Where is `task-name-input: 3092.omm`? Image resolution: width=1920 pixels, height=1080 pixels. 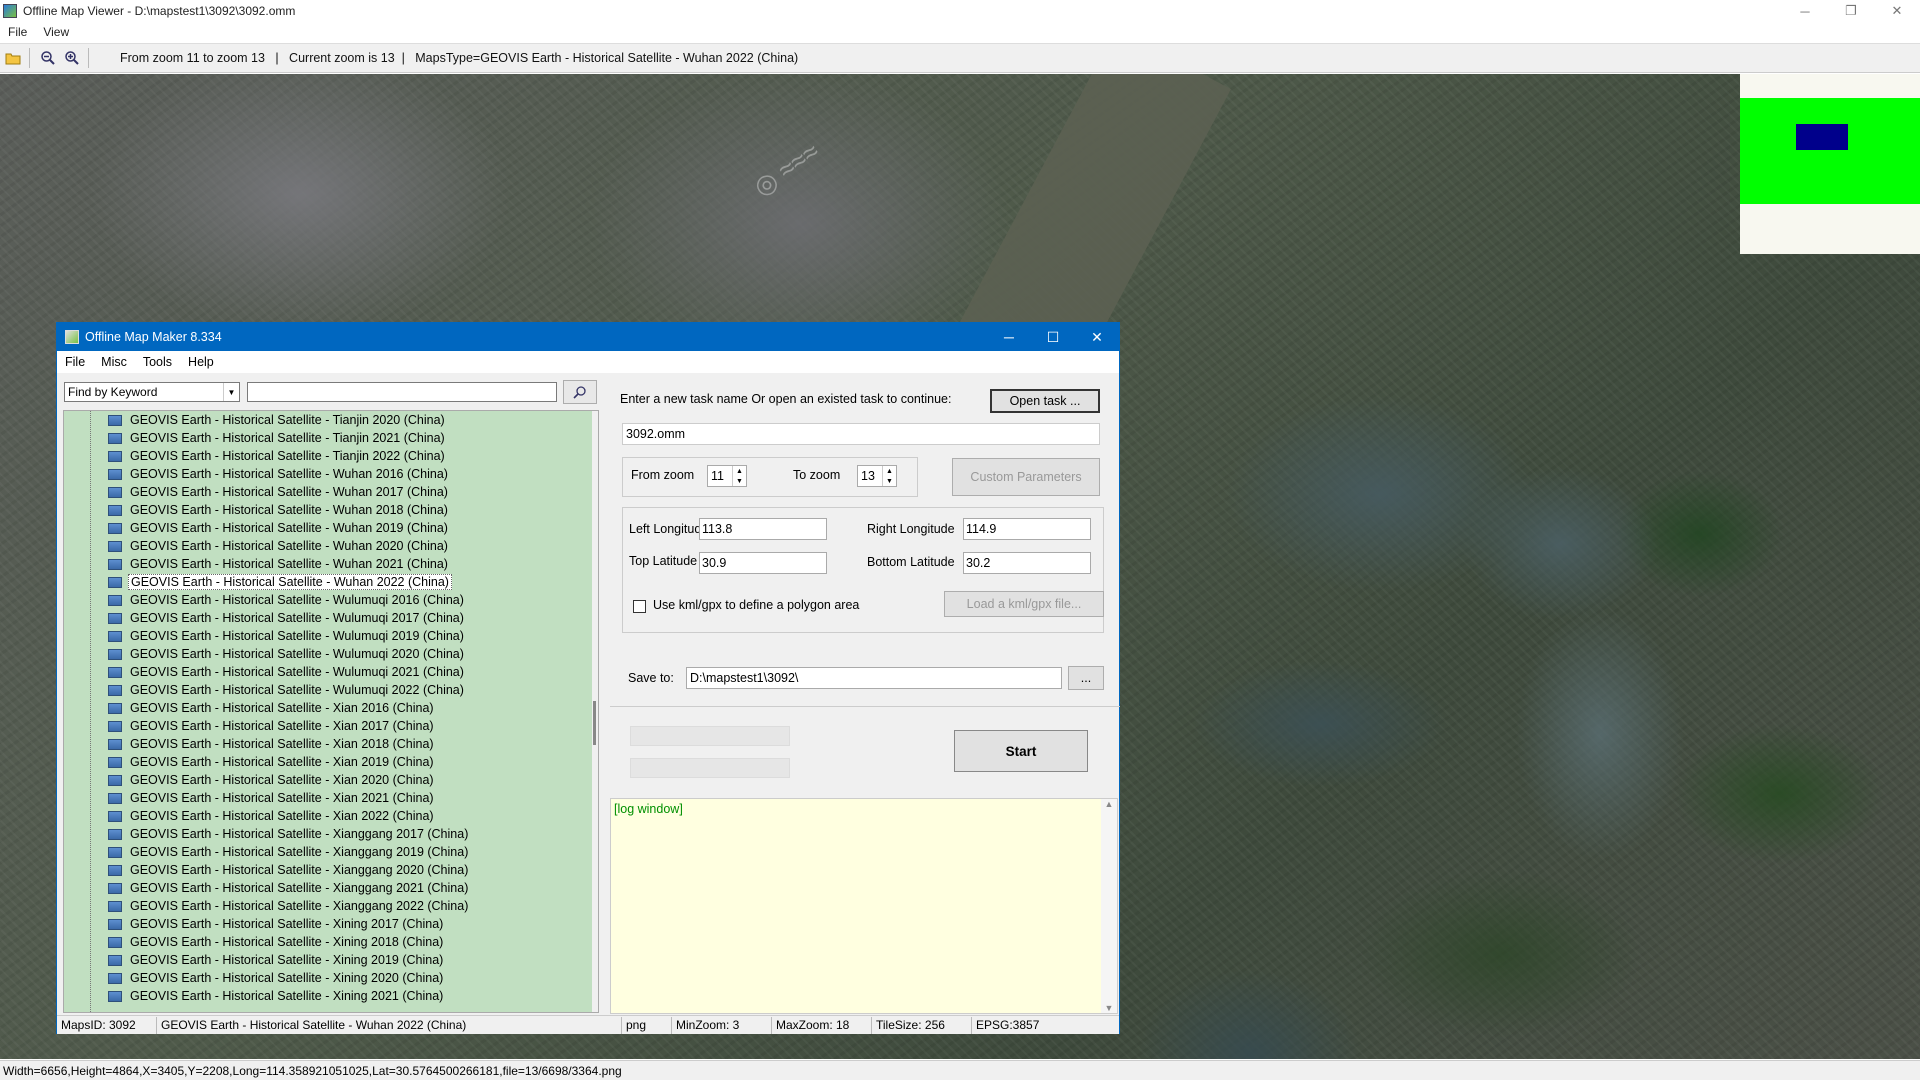
task-name-input: 3092.omm is located at coordinates (861, 434).